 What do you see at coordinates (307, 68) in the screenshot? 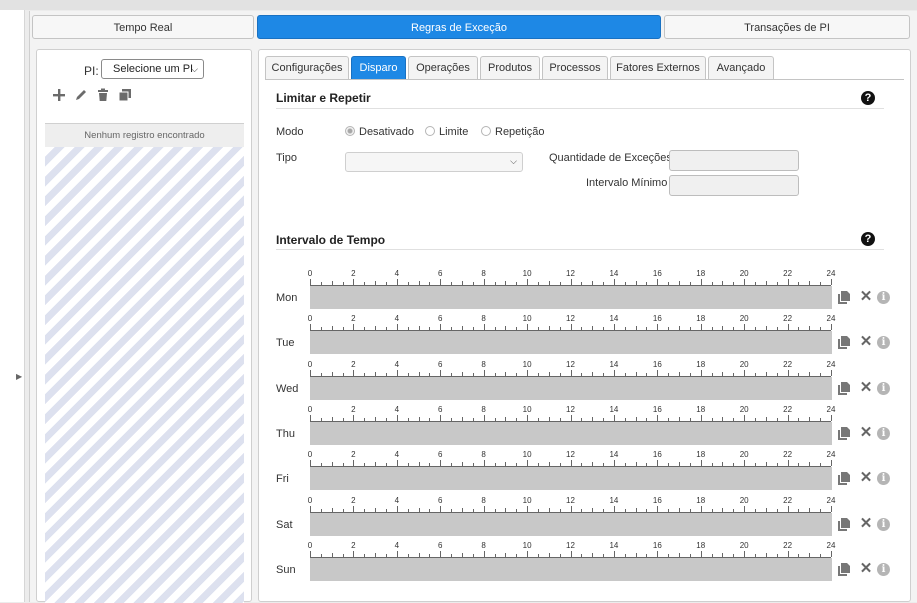
I see `tab-configuracoes: Configurações` at bounding box center [307, 68].